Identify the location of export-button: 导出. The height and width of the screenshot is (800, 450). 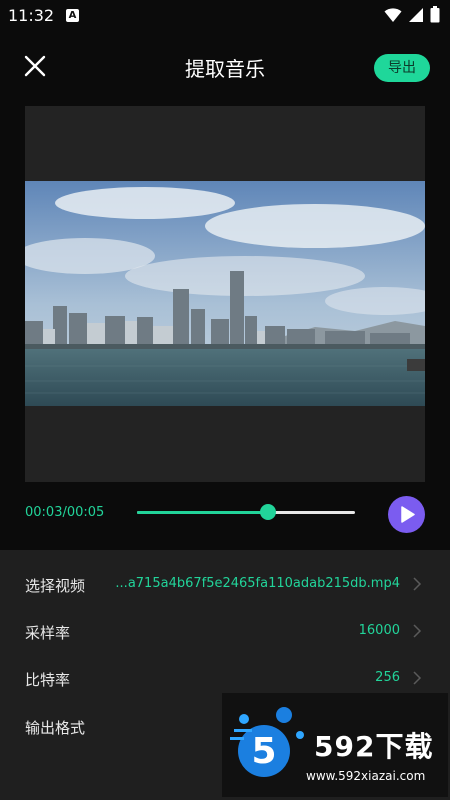
(402, 68).